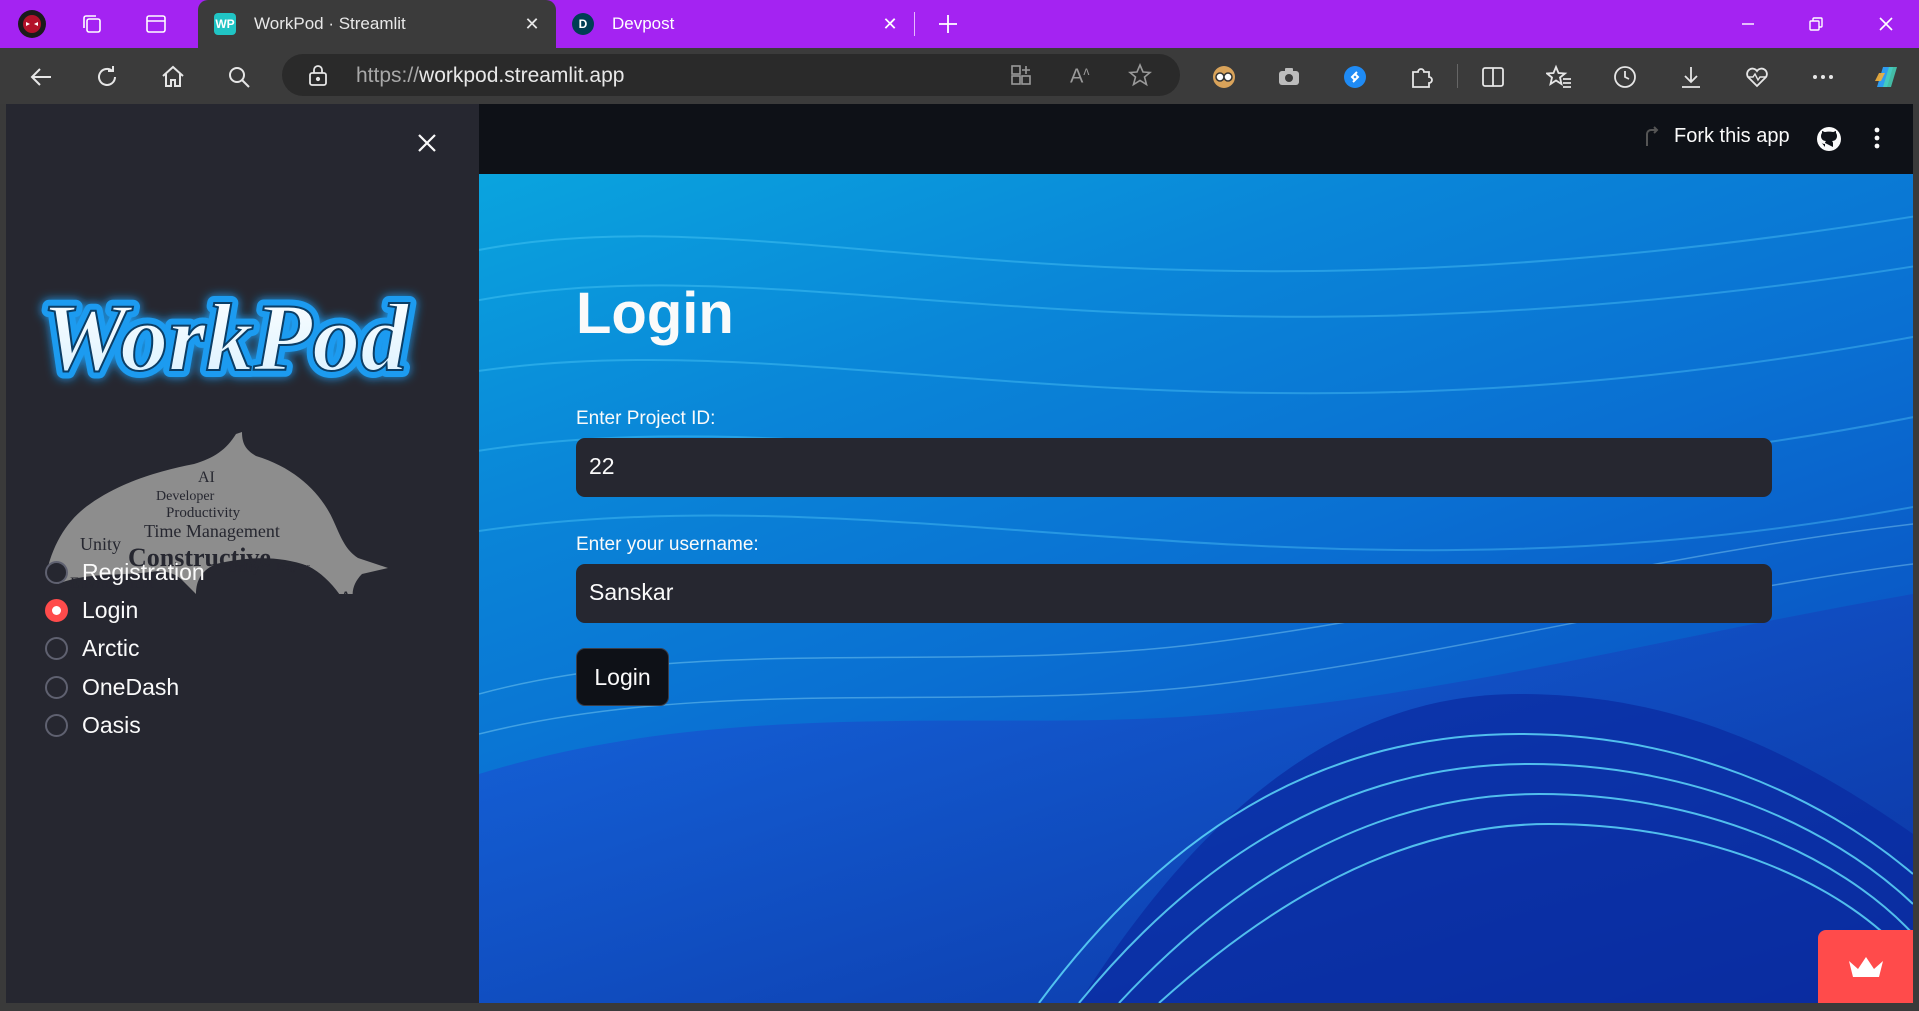 Image resolution: width=1919 pixels, height=1011 pixels. What do you see at coordinates (203, 513) in the screenshot?
I see `svg-text: Productivity` at bounding box center [203, 513].